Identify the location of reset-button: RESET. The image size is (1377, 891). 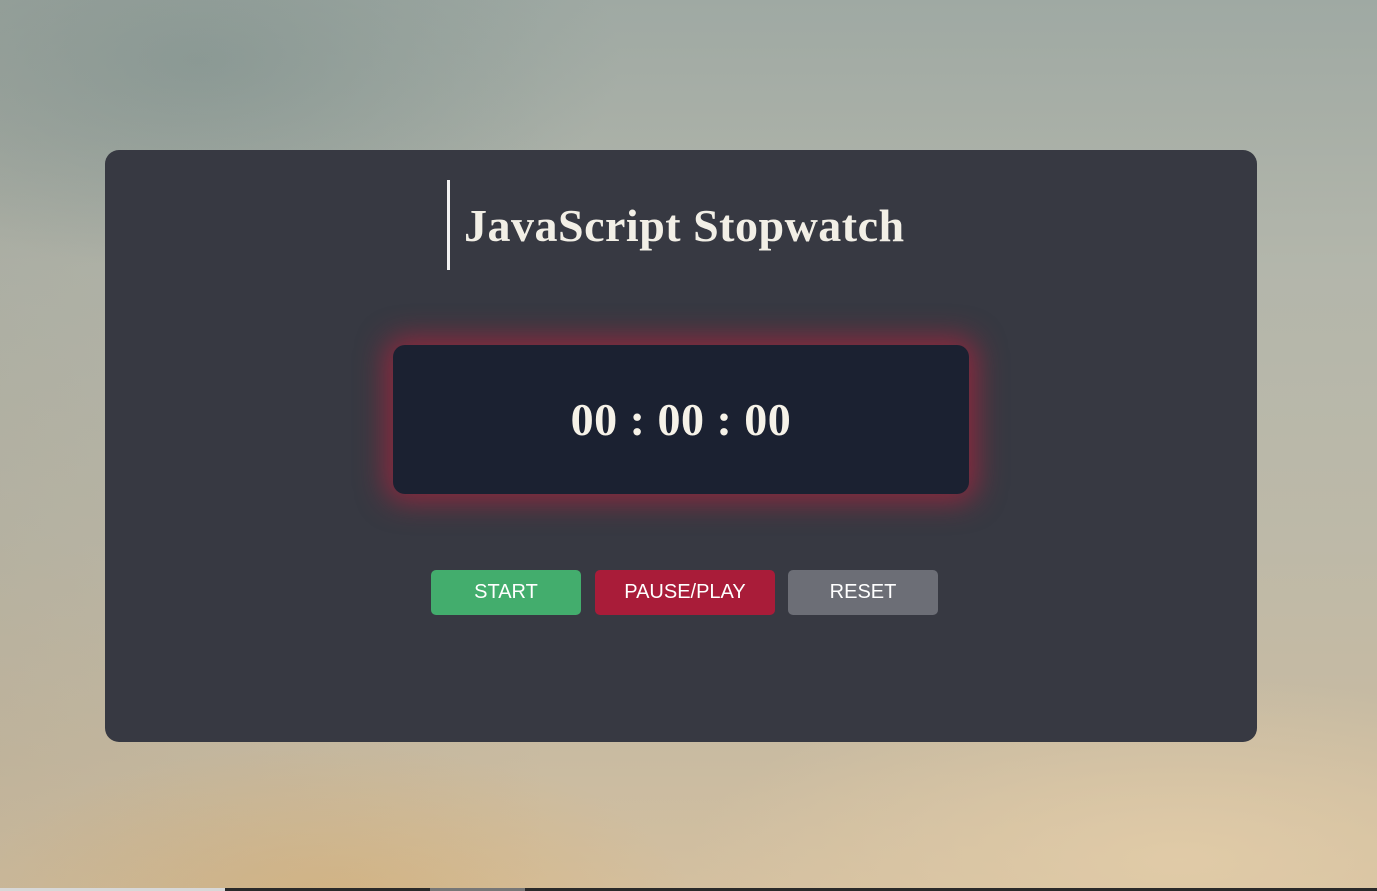
(863, 592).